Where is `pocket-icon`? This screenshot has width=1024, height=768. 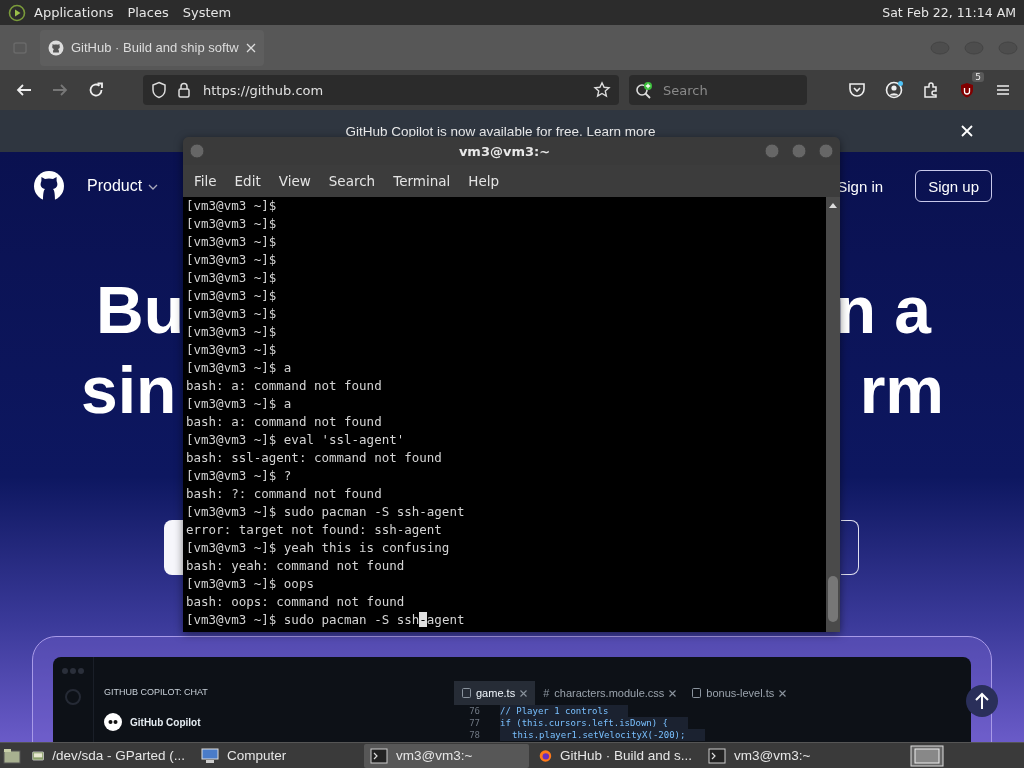 pocket-icon is located at coordinates (857, 90).